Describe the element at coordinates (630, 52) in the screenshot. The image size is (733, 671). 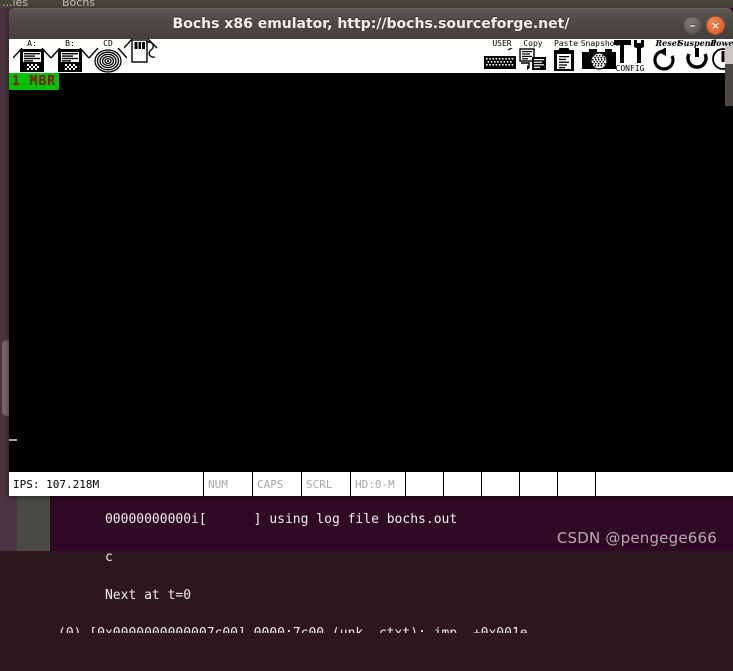
I see `hammer-wrench-icon` at that location.